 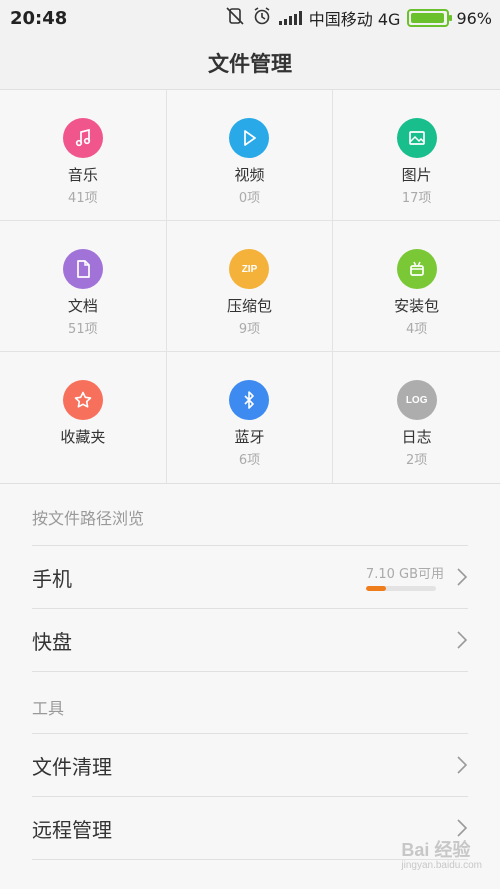 I want to click on category-image: 图片 17项, so click(x=416, y=155).